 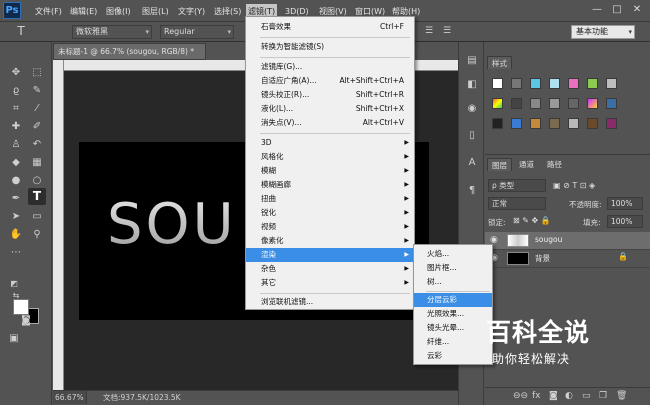 I want to click on minimize-button: —, so click(x=597, y=10).